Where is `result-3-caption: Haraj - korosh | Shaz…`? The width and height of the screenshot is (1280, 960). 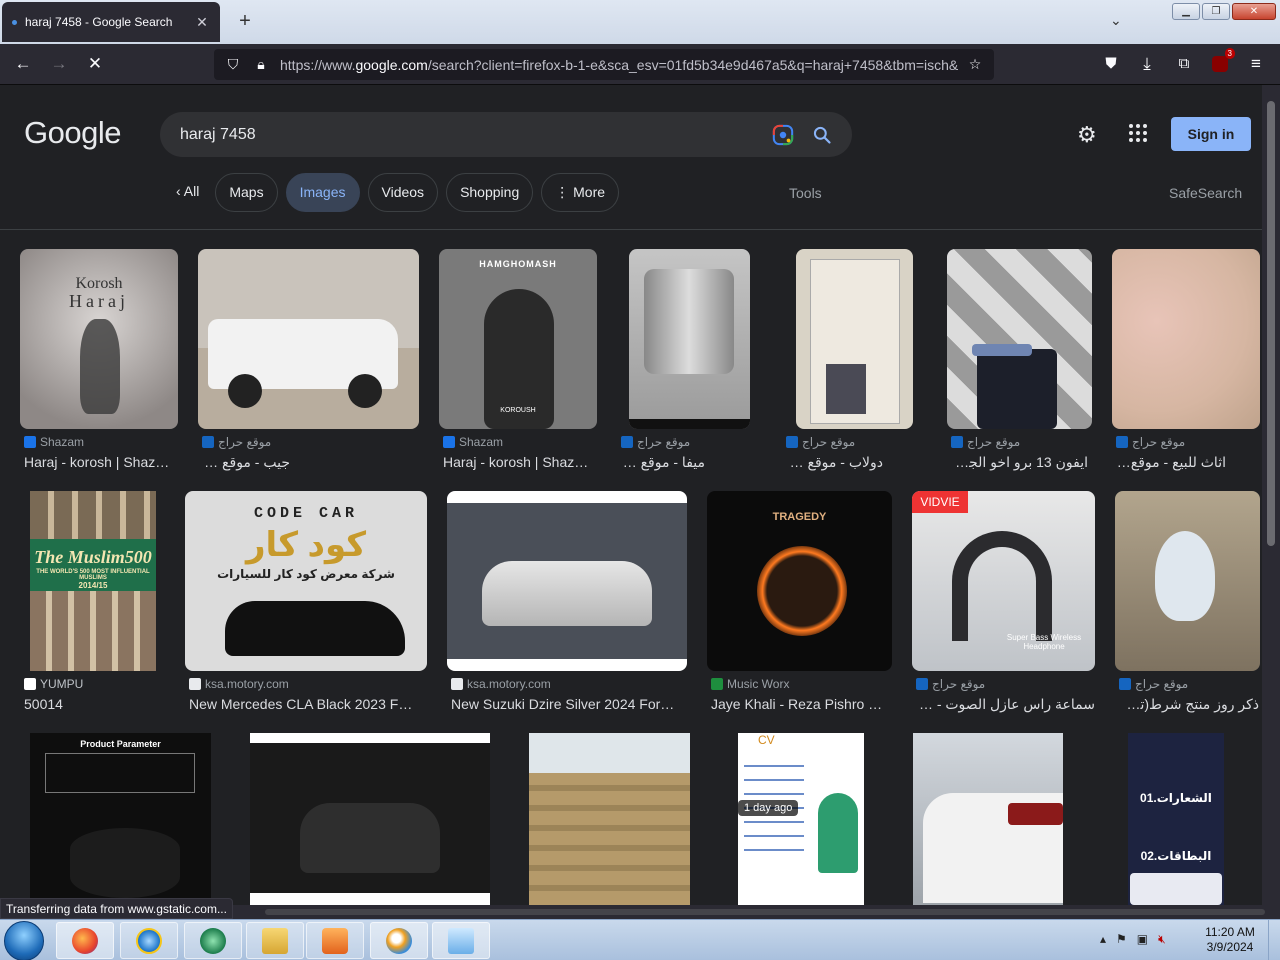 result-3-caption: Haraj - korosh | Shaz… is located at coordinates (520, 462).